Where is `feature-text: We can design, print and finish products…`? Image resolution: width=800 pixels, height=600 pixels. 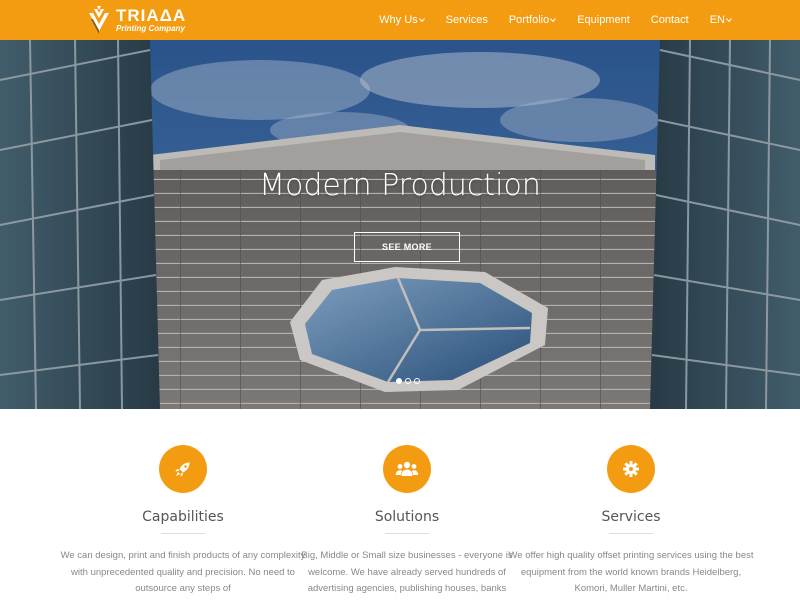
feature-text: We can design, print and finish products… is located at coordinates (183, 572).